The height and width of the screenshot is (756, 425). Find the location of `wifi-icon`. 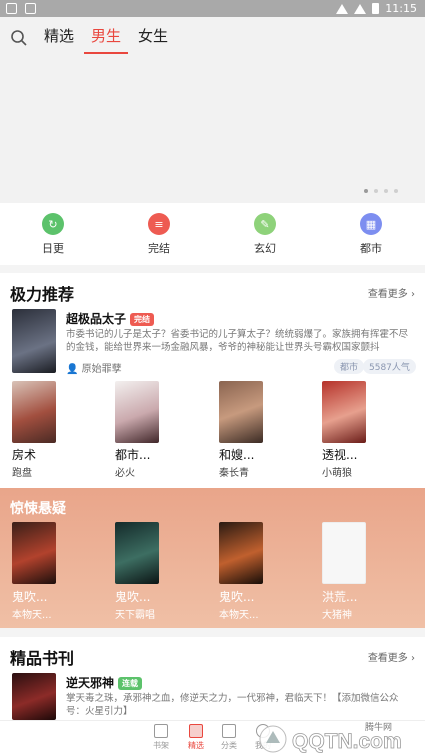

wifi-icon is located at coordinates (342, 8).